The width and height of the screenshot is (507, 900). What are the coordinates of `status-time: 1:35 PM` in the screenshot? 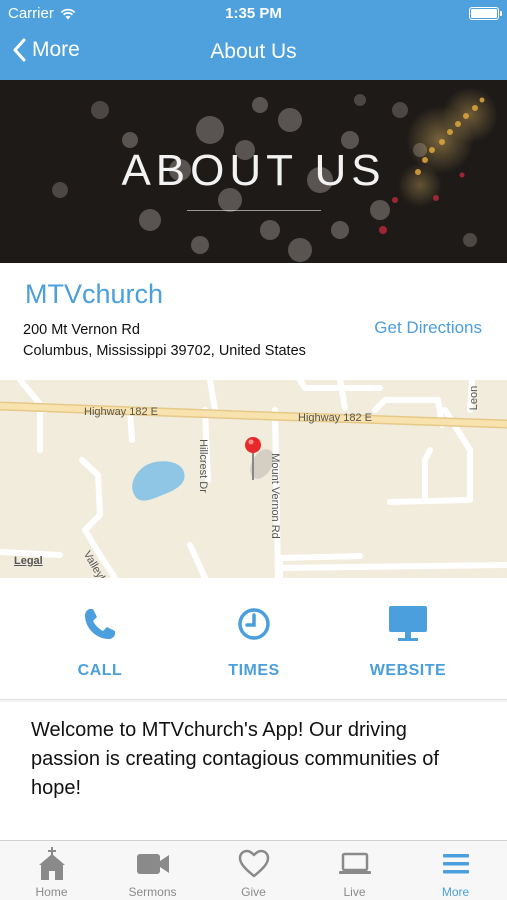 It's located at (253, 13).